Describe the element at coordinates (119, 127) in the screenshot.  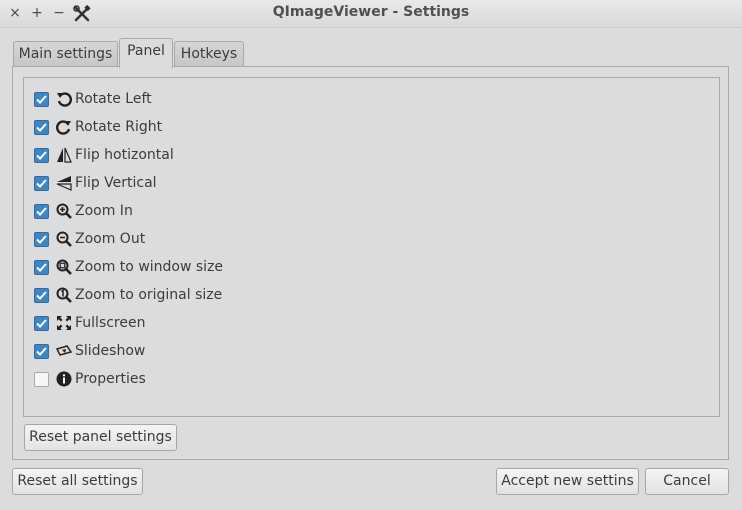
I see `option-label: Rotate Right` at that location.